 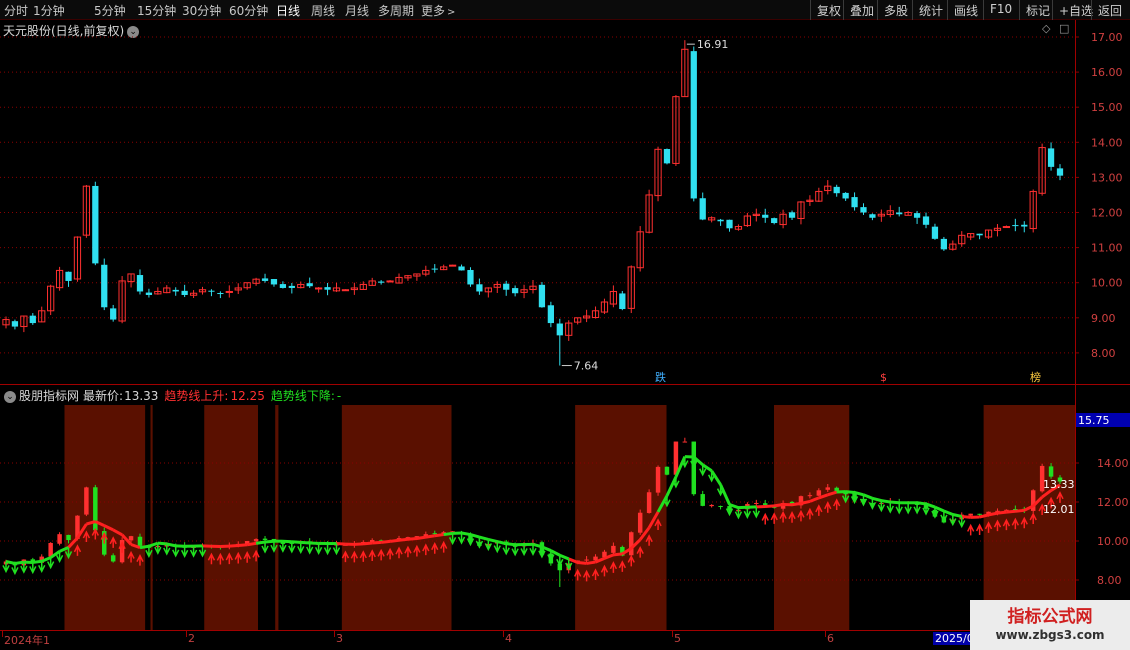 What do you see at coordinates (339, 638) in the screenshot?
I see `date-label-mar: 3` at bounding box center [339, 638].